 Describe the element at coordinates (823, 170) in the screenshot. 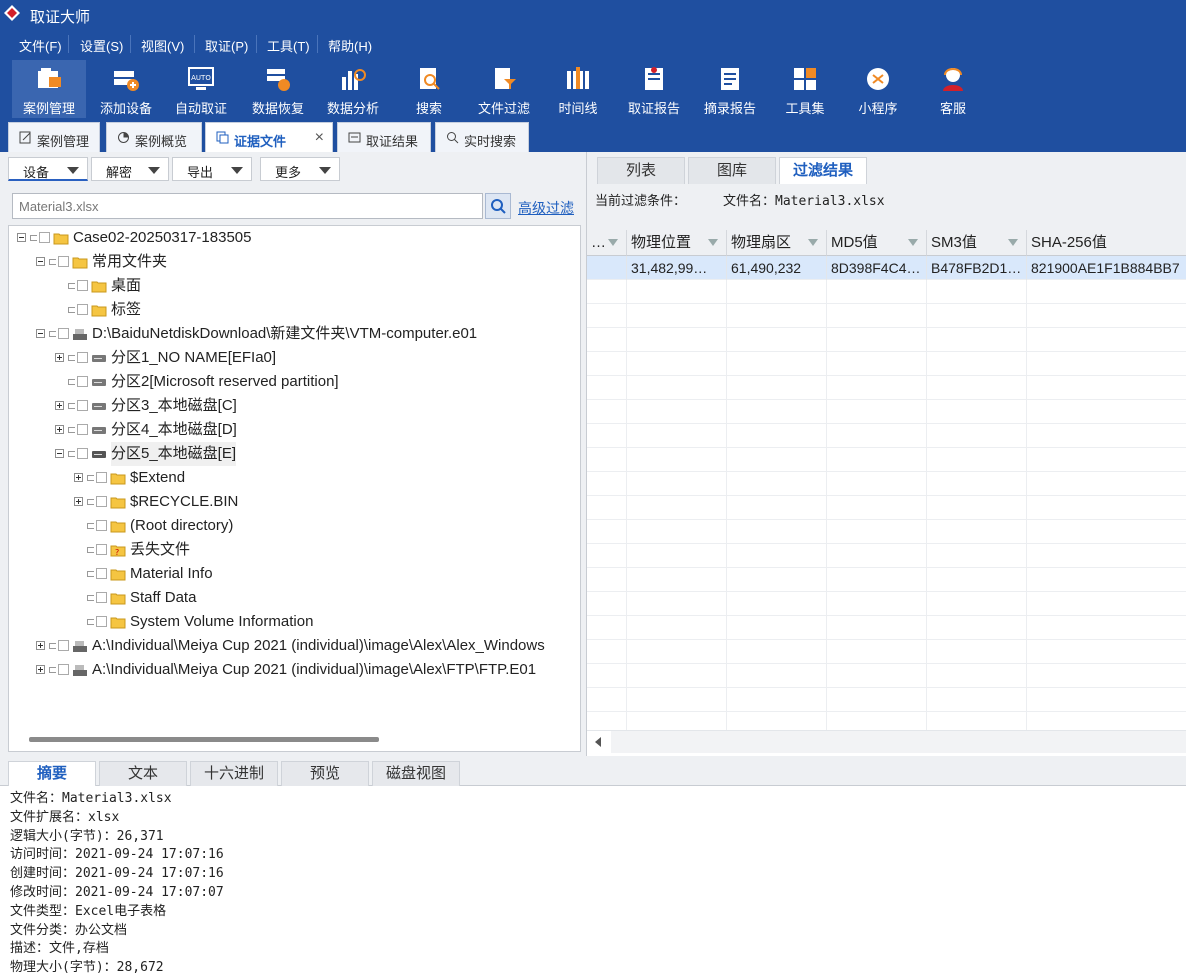

I see `tab-filter-results: 过滤结果` at that location.